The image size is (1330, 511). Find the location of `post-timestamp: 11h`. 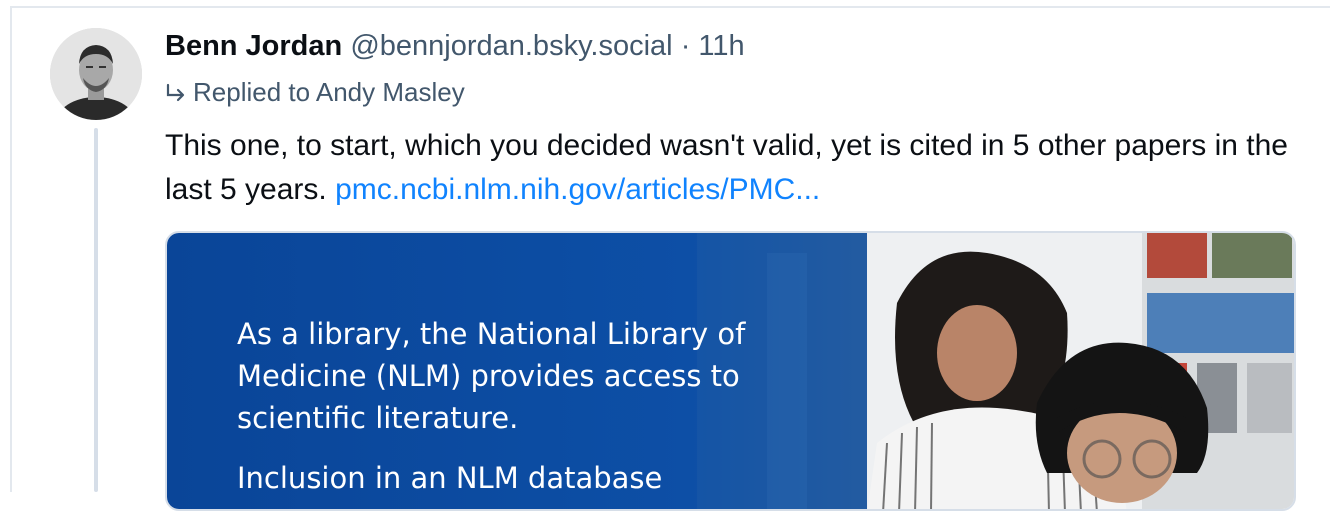

post-timestamp: 11h is located at coordinates (721, 46).